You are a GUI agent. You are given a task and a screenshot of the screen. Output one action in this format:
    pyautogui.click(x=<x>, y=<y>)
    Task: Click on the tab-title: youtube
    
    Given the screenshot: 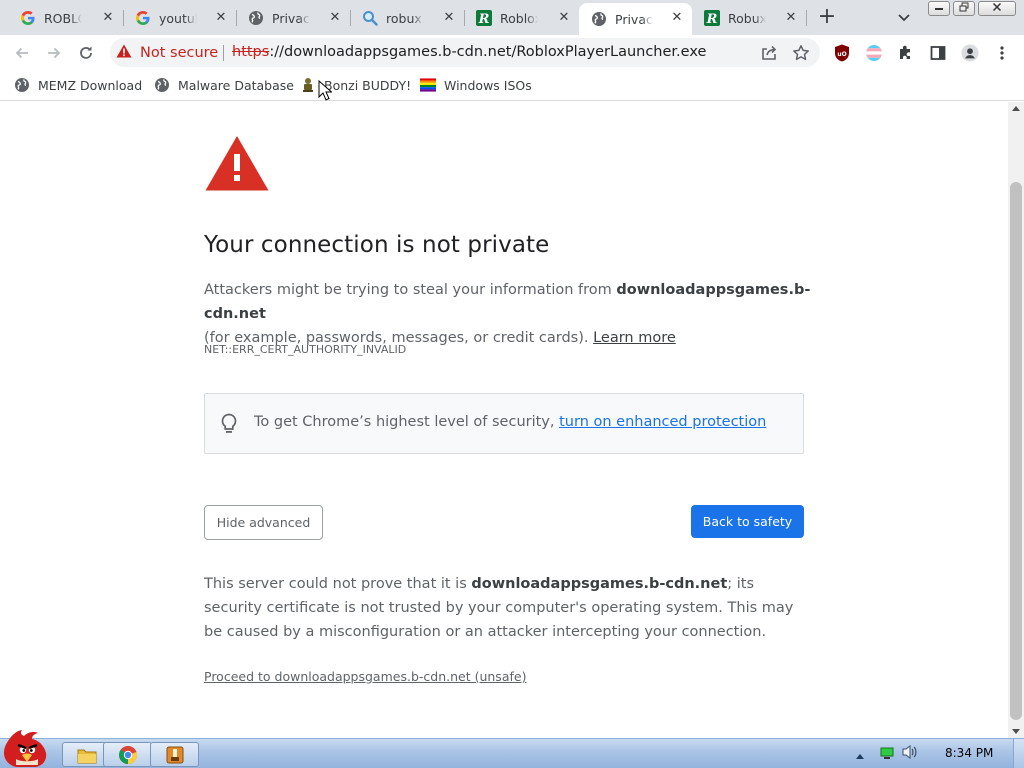 What is the action you would take?
    pyautogui.click(x=178, y=18)
    